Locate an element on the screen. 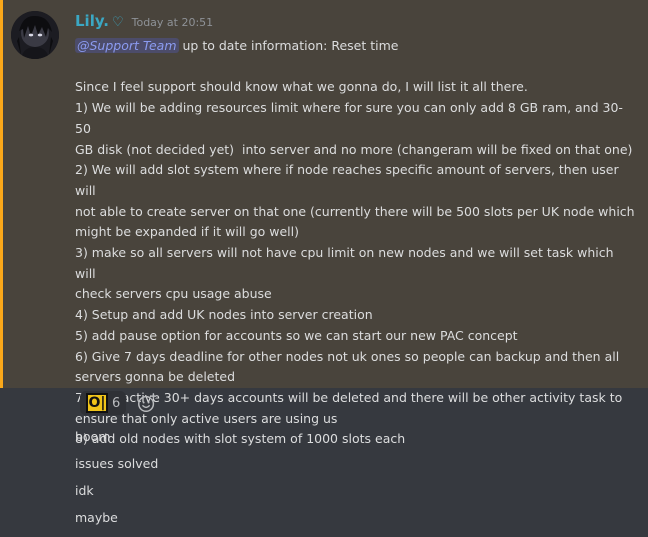 The height and width of the screenshot is (537, 648). message-line is located at coordinates (355, 67).